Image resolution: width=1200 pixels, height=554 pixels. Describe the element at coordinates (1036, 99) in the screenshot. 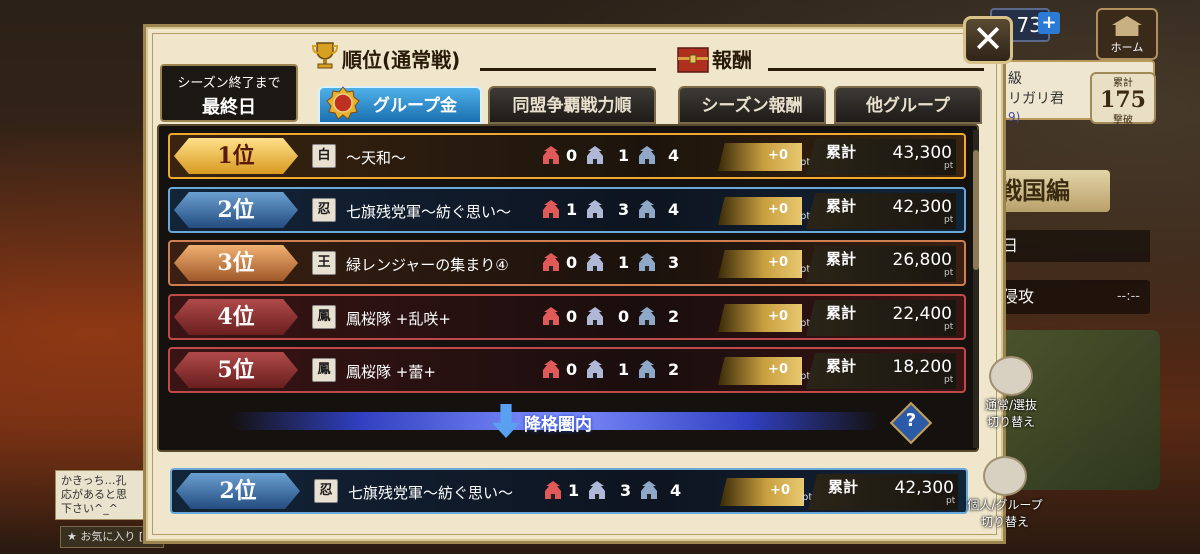

I see `player-name: リガリ君` at that location.